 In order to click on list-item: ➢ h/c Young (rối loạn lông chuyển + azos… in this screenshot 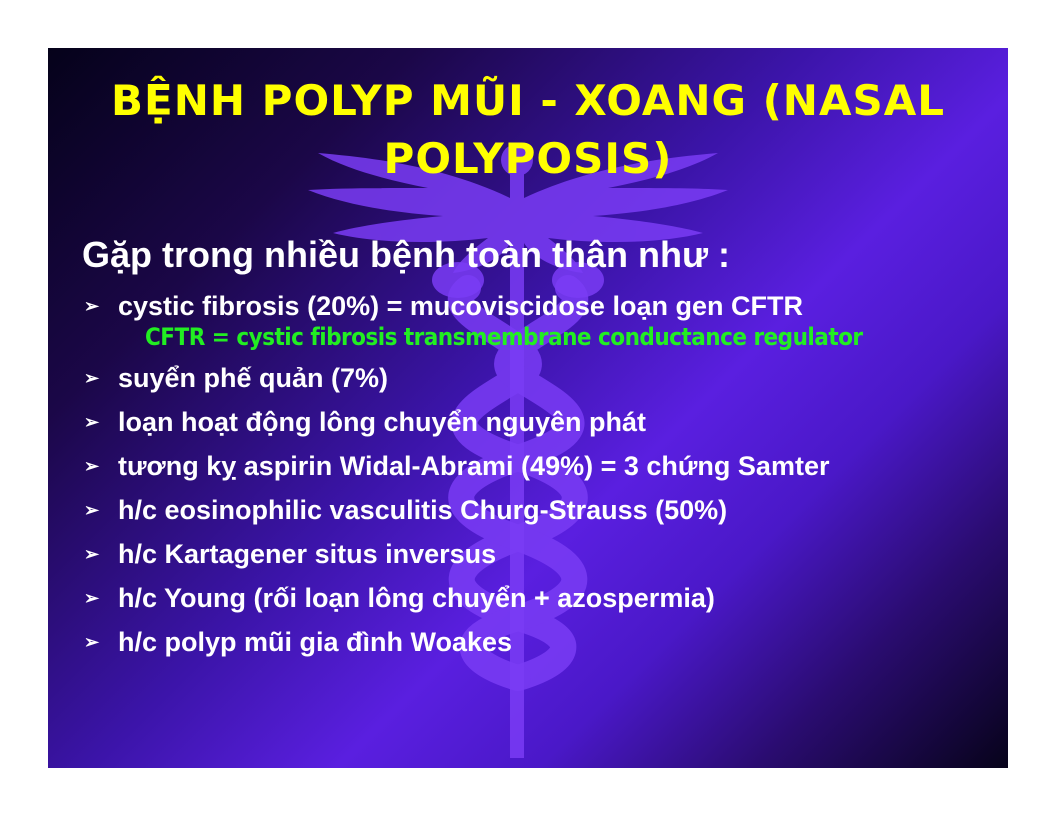, I will do `click(544, 598)`.